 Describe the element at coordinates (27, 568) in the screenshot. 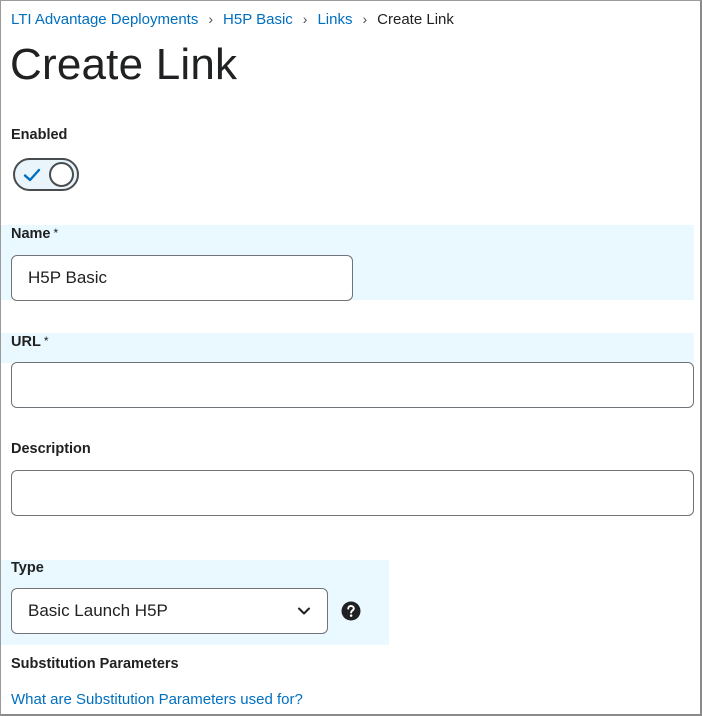

I see `type-label: Type` at that location.